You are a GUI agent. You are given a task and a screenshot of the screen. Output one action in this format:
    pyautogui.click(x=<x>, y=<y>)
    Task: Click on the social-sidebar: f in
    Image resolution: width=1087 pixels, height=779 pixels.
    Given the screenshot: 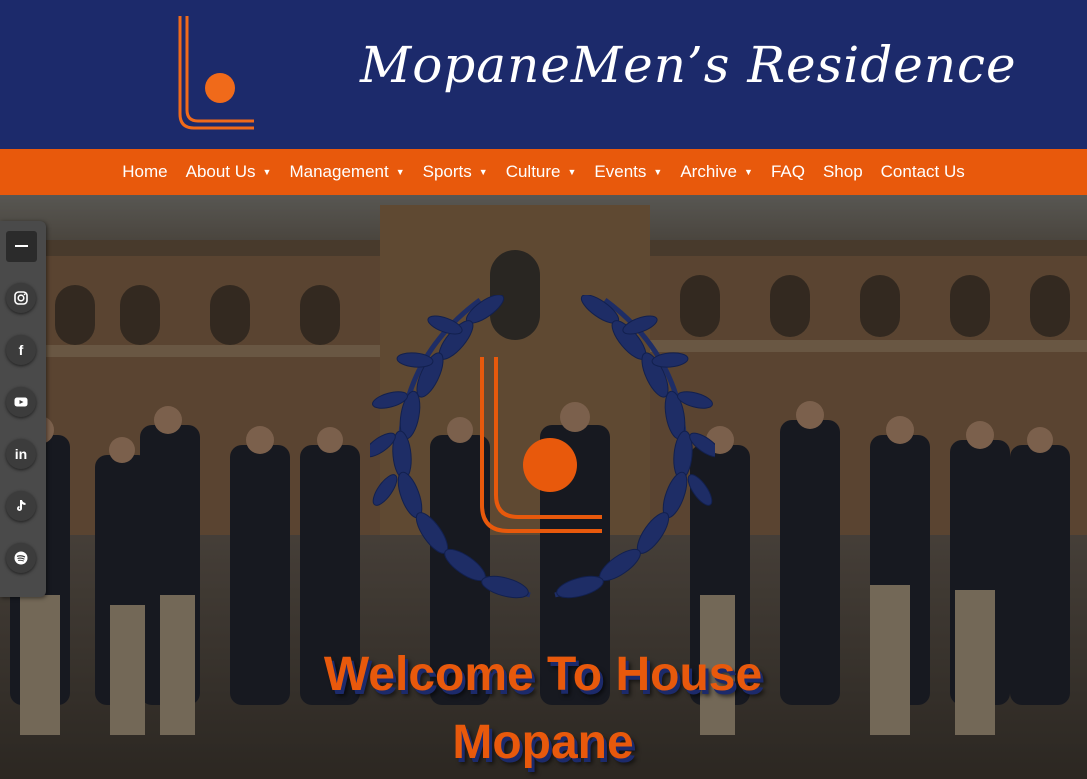 What is the action you would take?
    pyautogui.click(x=23, y=409)
    